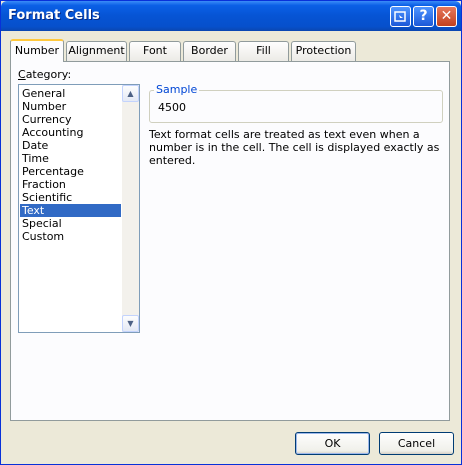 The height and width of the screenshot is (465, 462). I want to click on list-item-scientific: Scientific, so click(70, 197).